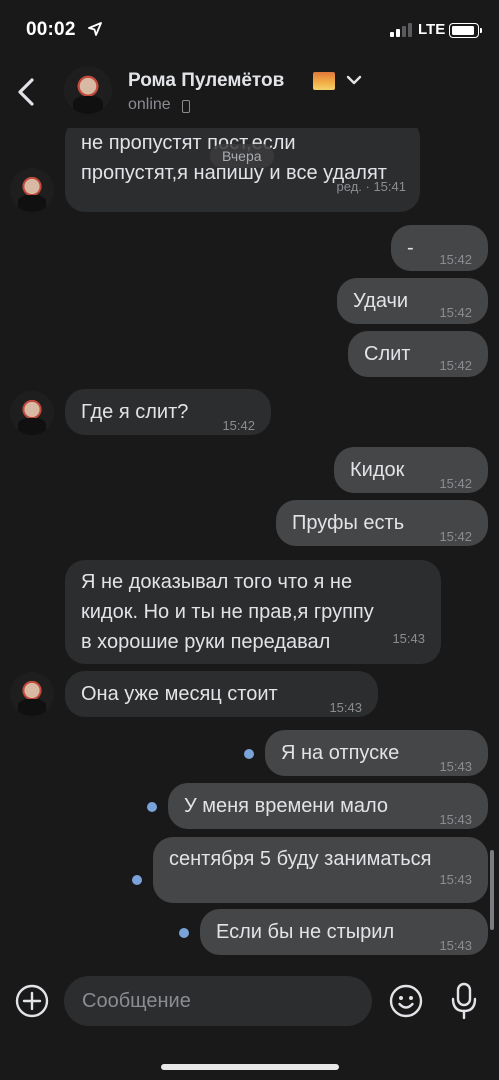 The image size is (499, 1080). What do you see at coordinates (32, 1001) in the screenshot?
I see `add-icon` at bounding box center [32, 1001].